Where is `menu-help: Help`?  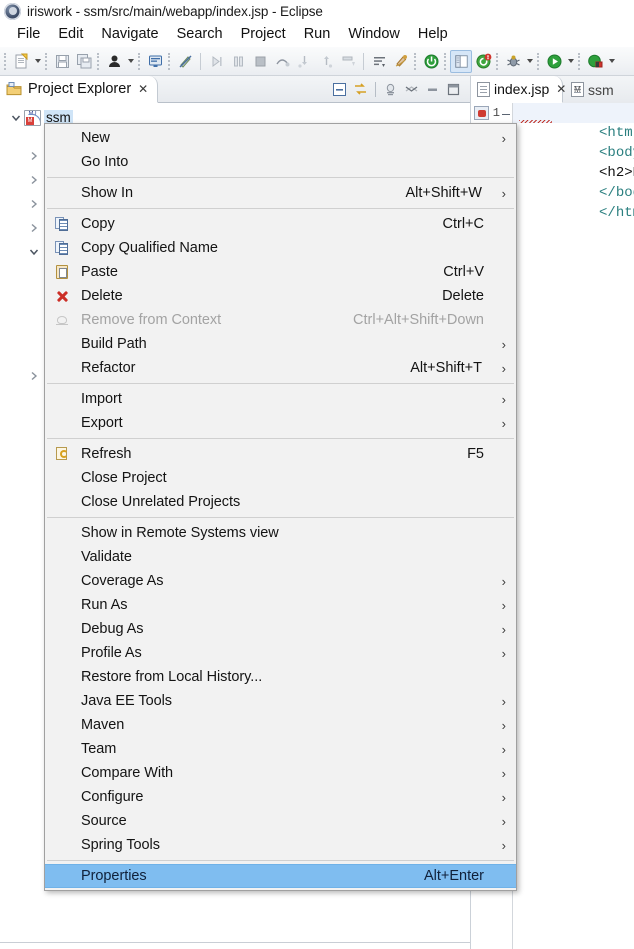
menu-help: Help is located at coordinates (433, 34).